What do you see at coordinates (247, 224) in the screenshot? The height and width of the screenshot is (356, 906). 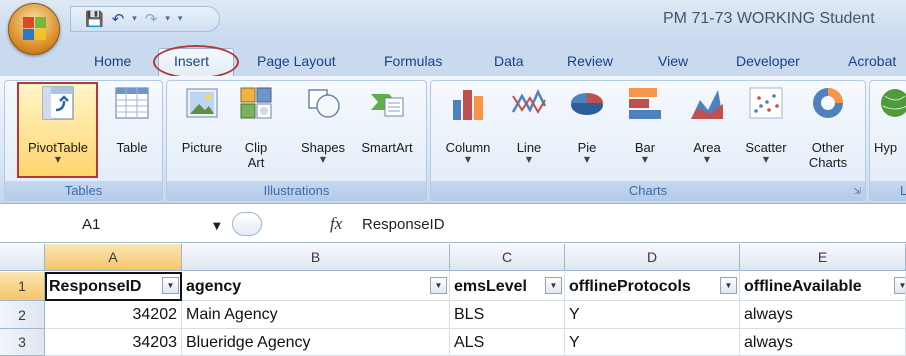 I see `formula-bar-expander` at bounding box center [247, 224].